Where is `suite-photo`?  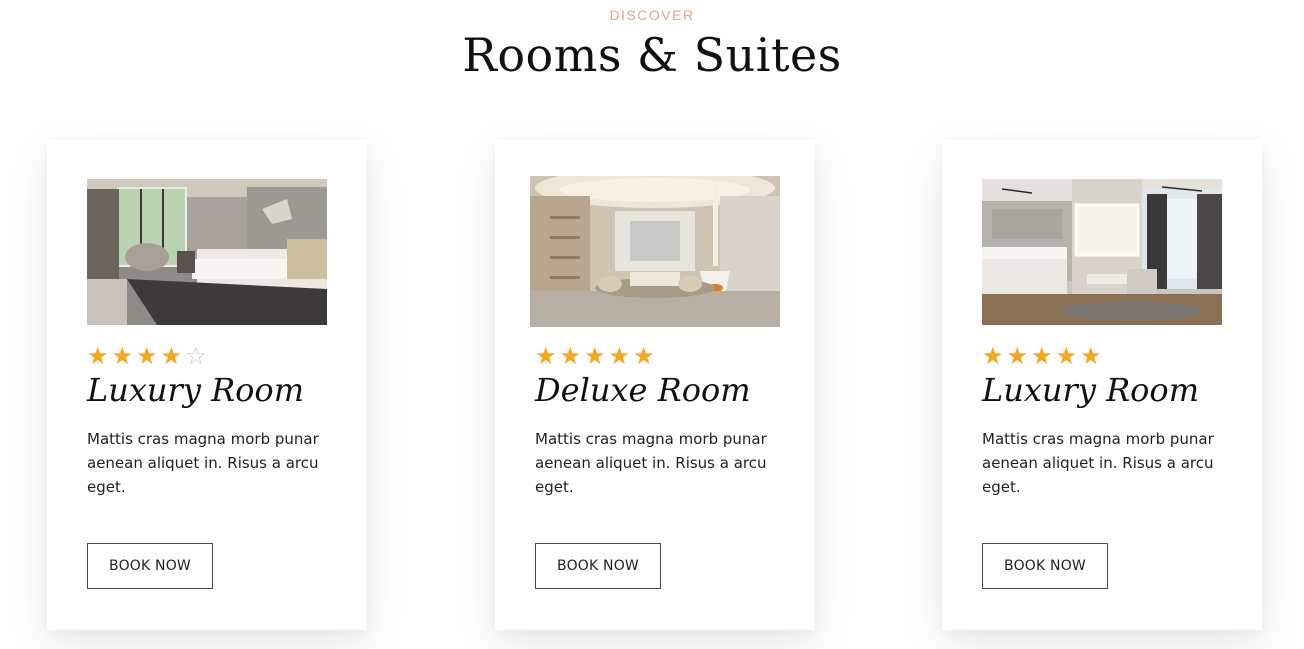 suite-photo is located at coordinates (1102, 252).